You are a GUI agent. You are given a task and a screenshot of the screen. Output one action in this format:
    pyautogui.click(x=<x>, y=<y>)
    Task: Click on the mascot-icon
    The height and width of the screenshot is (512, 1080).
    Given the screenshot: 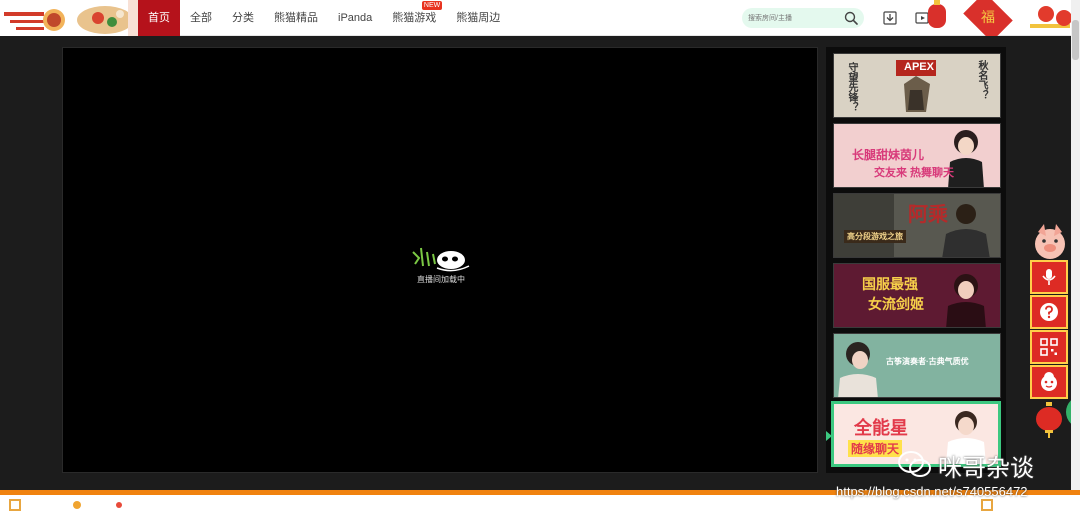 What is the action you would take?
    pyautogui.click(x=1049, y=381)
    